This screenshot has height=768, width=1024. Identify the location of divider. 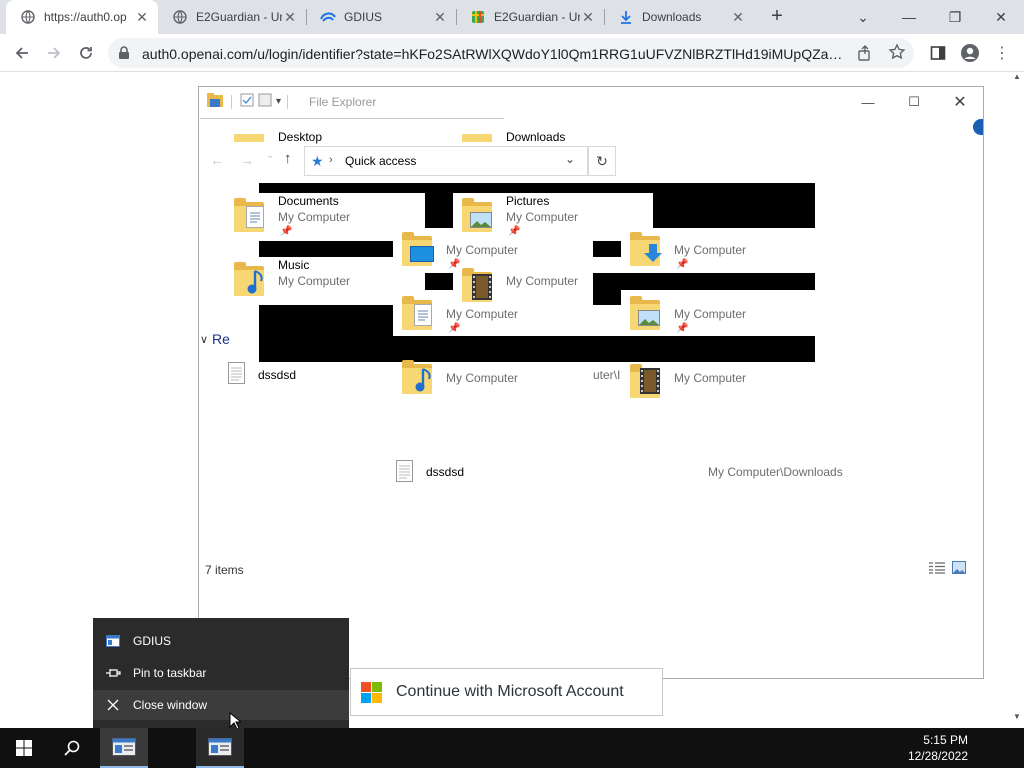
(231, 101).